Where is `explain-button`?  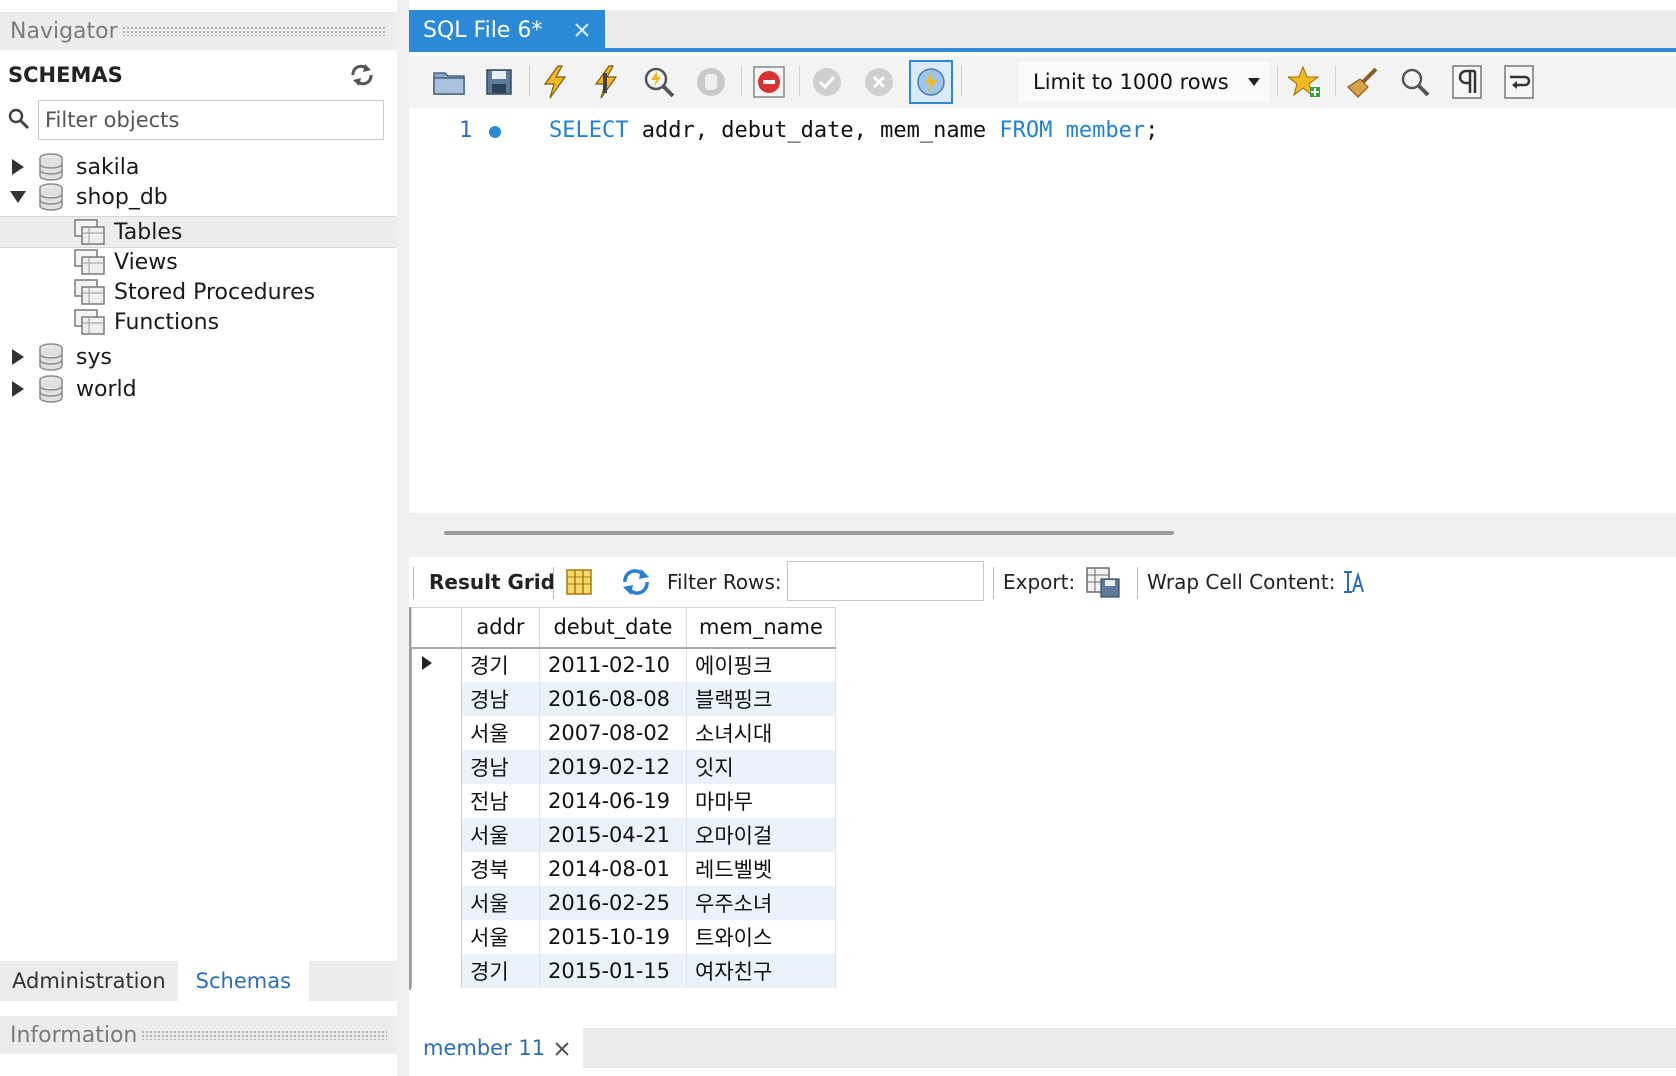
explain-button is located at coordinates (659, 82).